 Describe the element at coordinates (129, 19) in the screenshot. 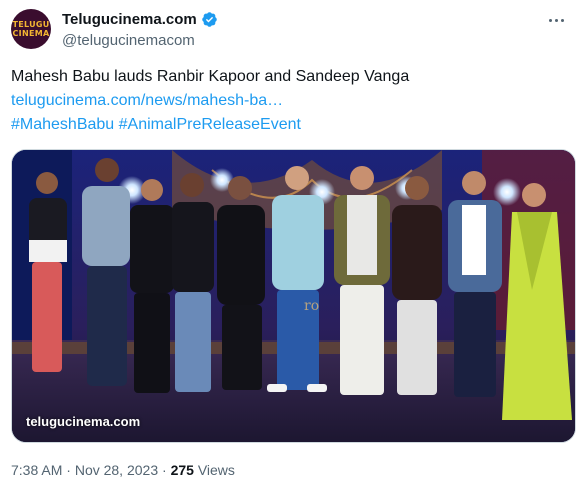

I see `display-name: Telugucinema.com` at that location.